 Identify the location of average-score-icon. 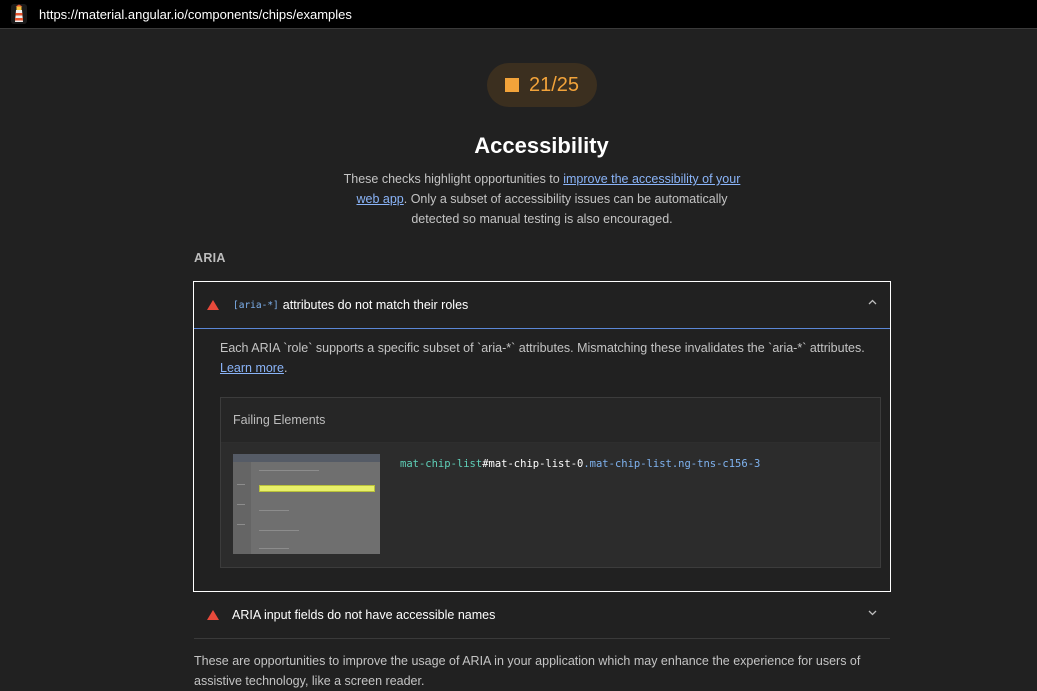
(511, 85).